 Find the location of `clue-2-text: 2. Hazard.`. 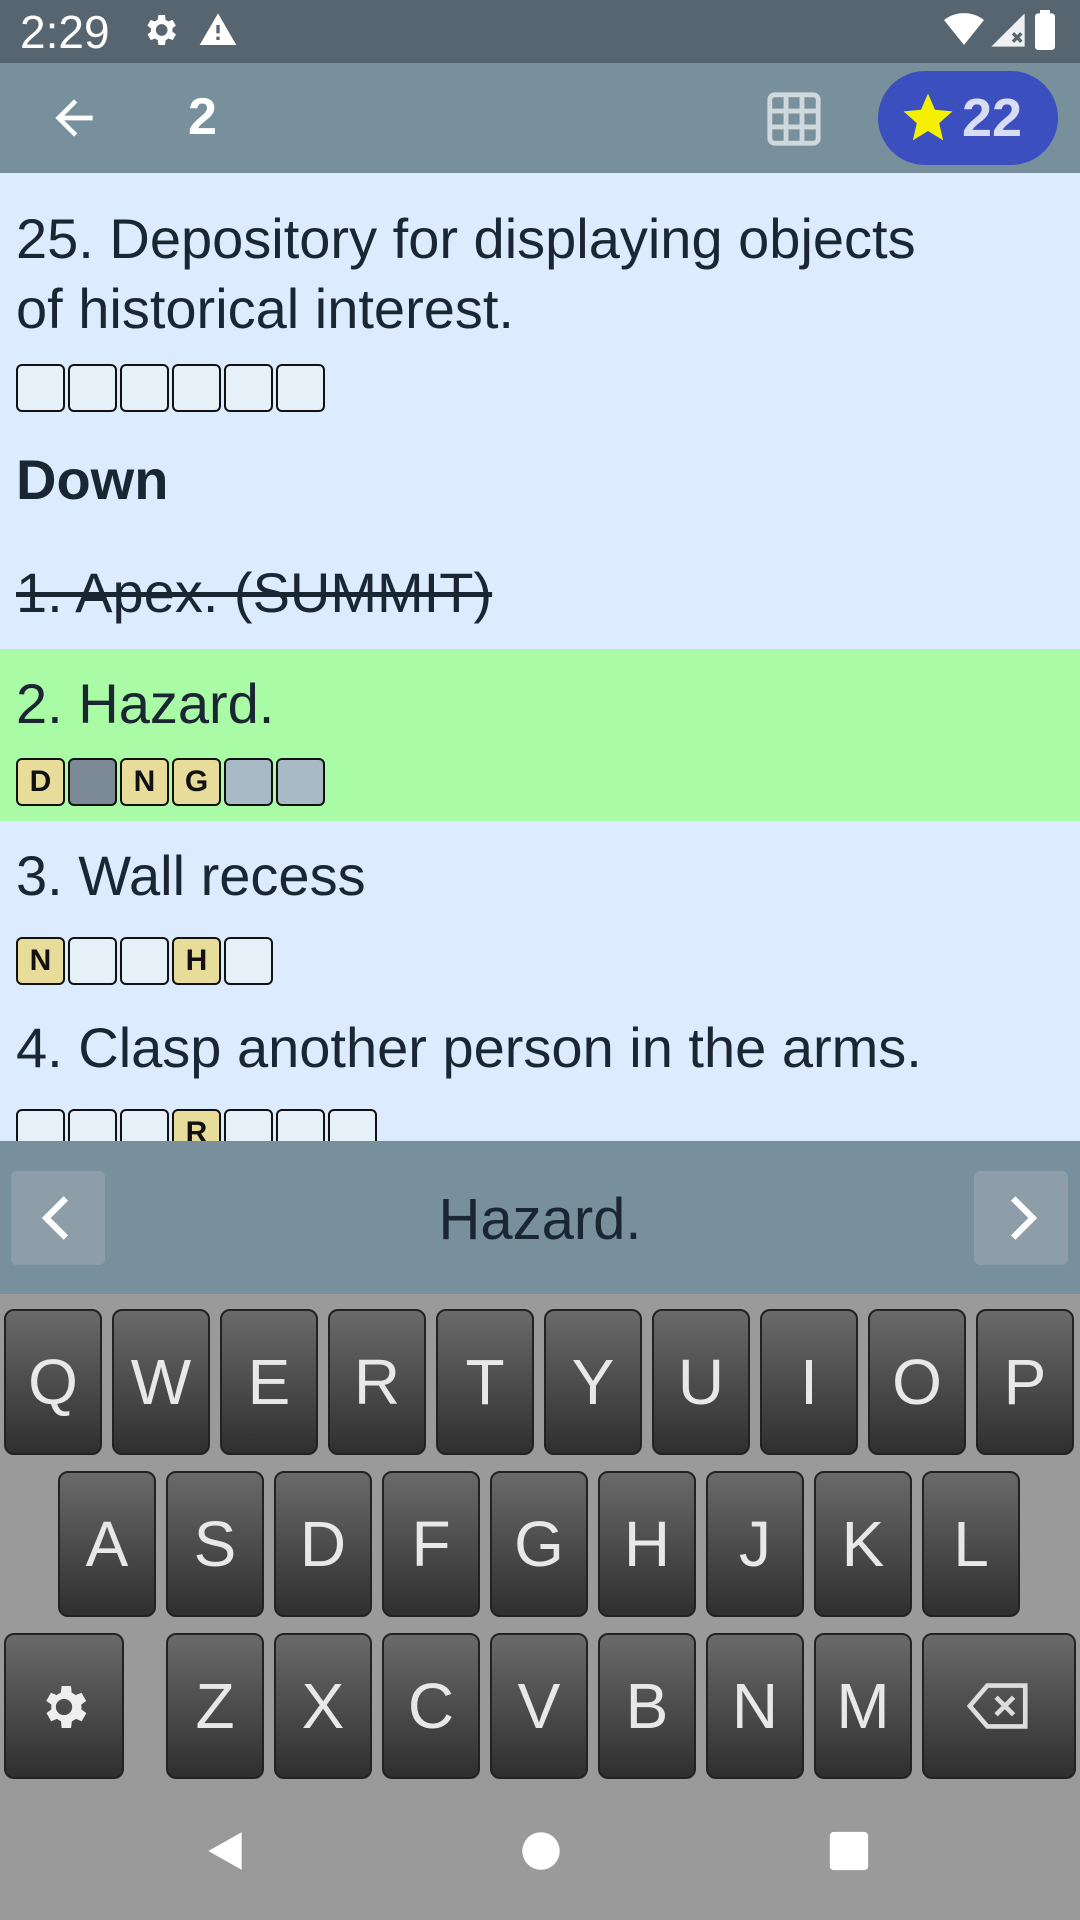

clue-2-text: 2. Hazard. is located at coordinates (145, 703).